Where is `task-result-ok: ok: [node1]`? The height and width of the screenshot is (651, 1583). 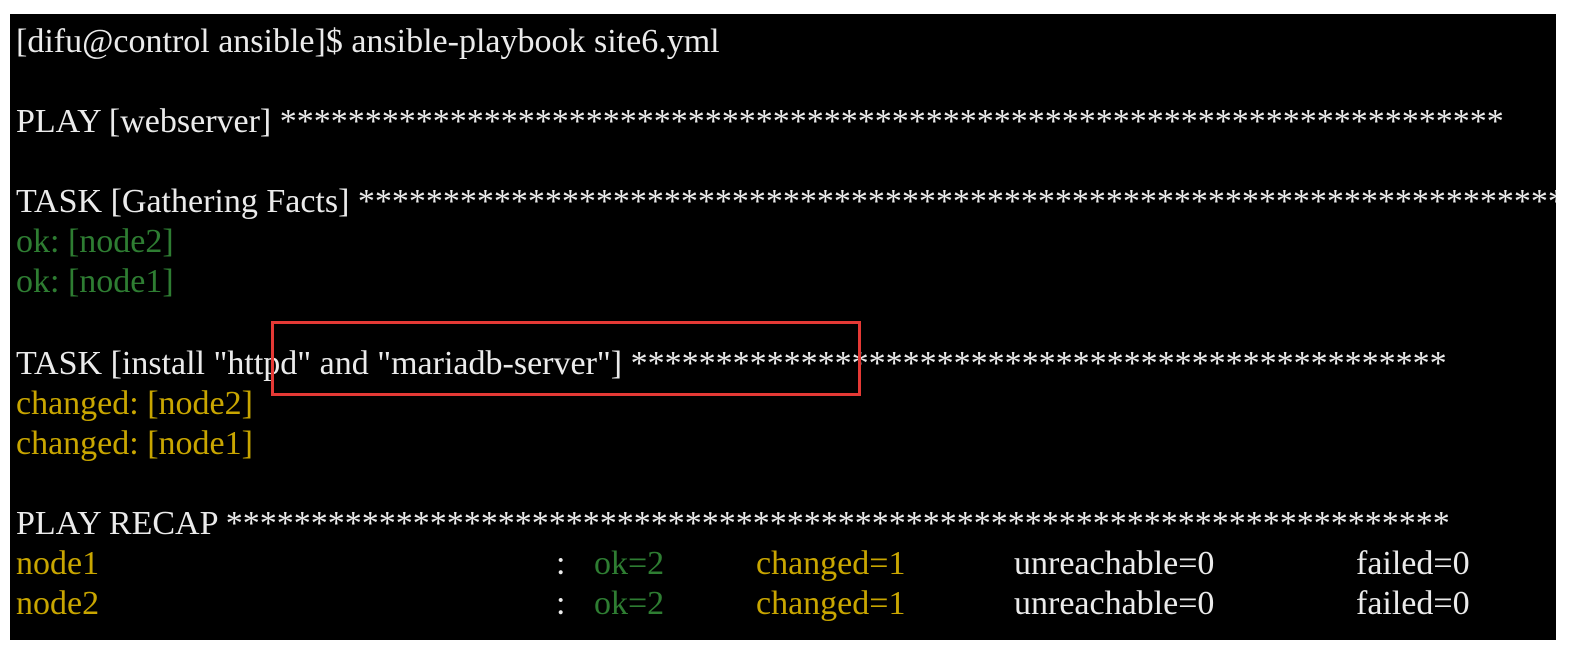
task-result-ok: ok: [node1] is located at coordinates (95, 281).